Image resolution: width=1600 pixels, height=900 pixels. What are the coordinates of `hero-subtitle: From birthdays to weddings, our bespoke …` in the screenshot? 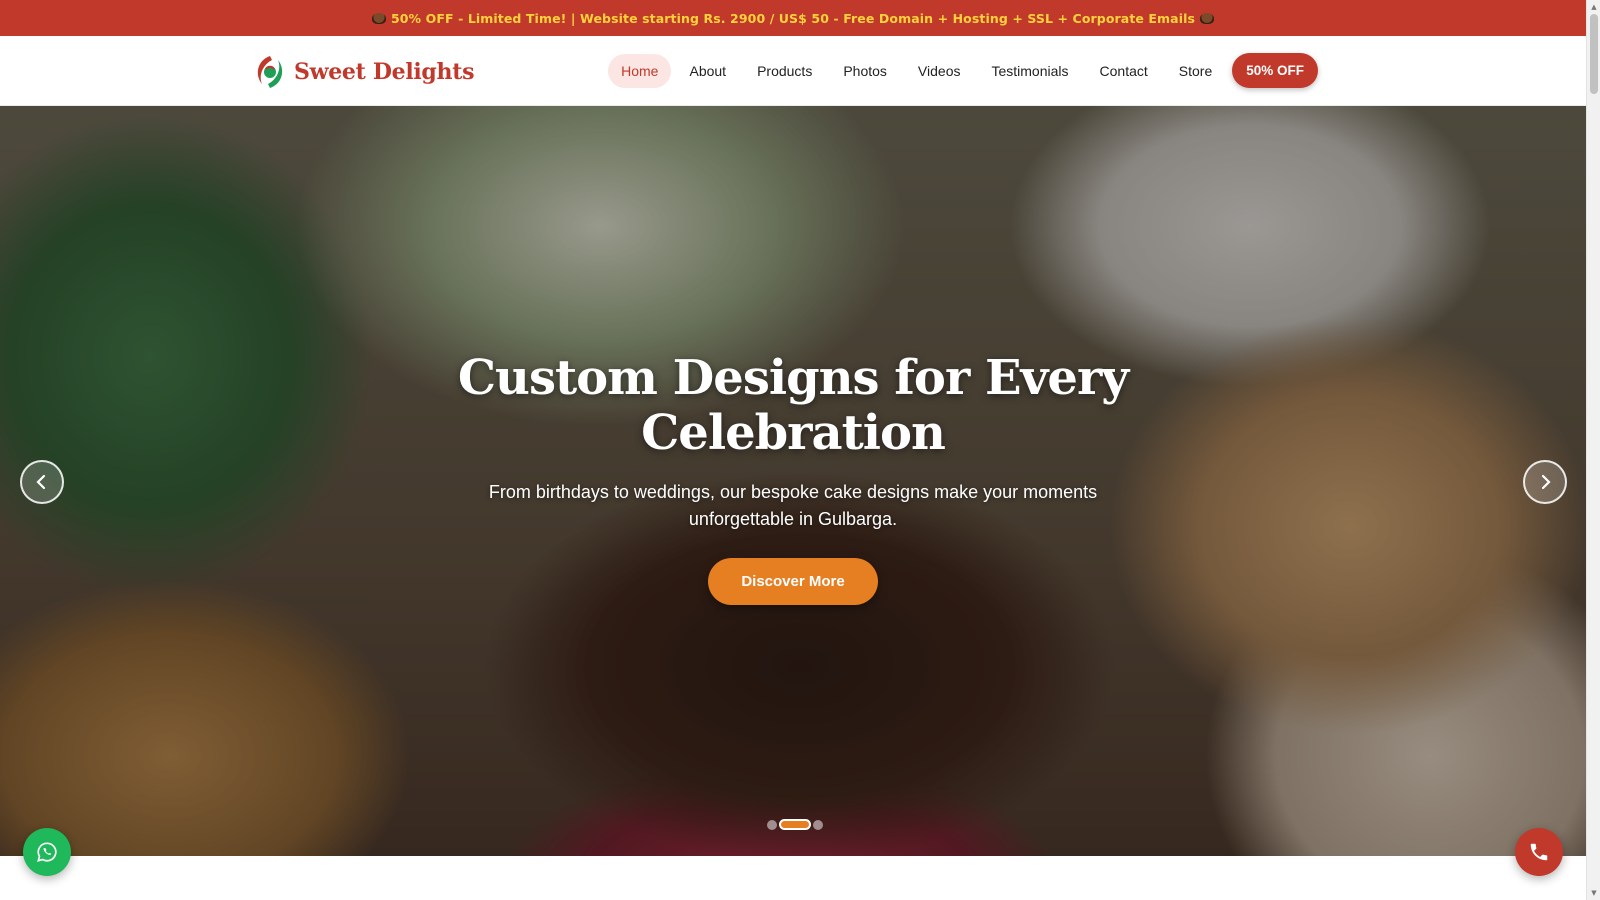 It's located at (793, 505).